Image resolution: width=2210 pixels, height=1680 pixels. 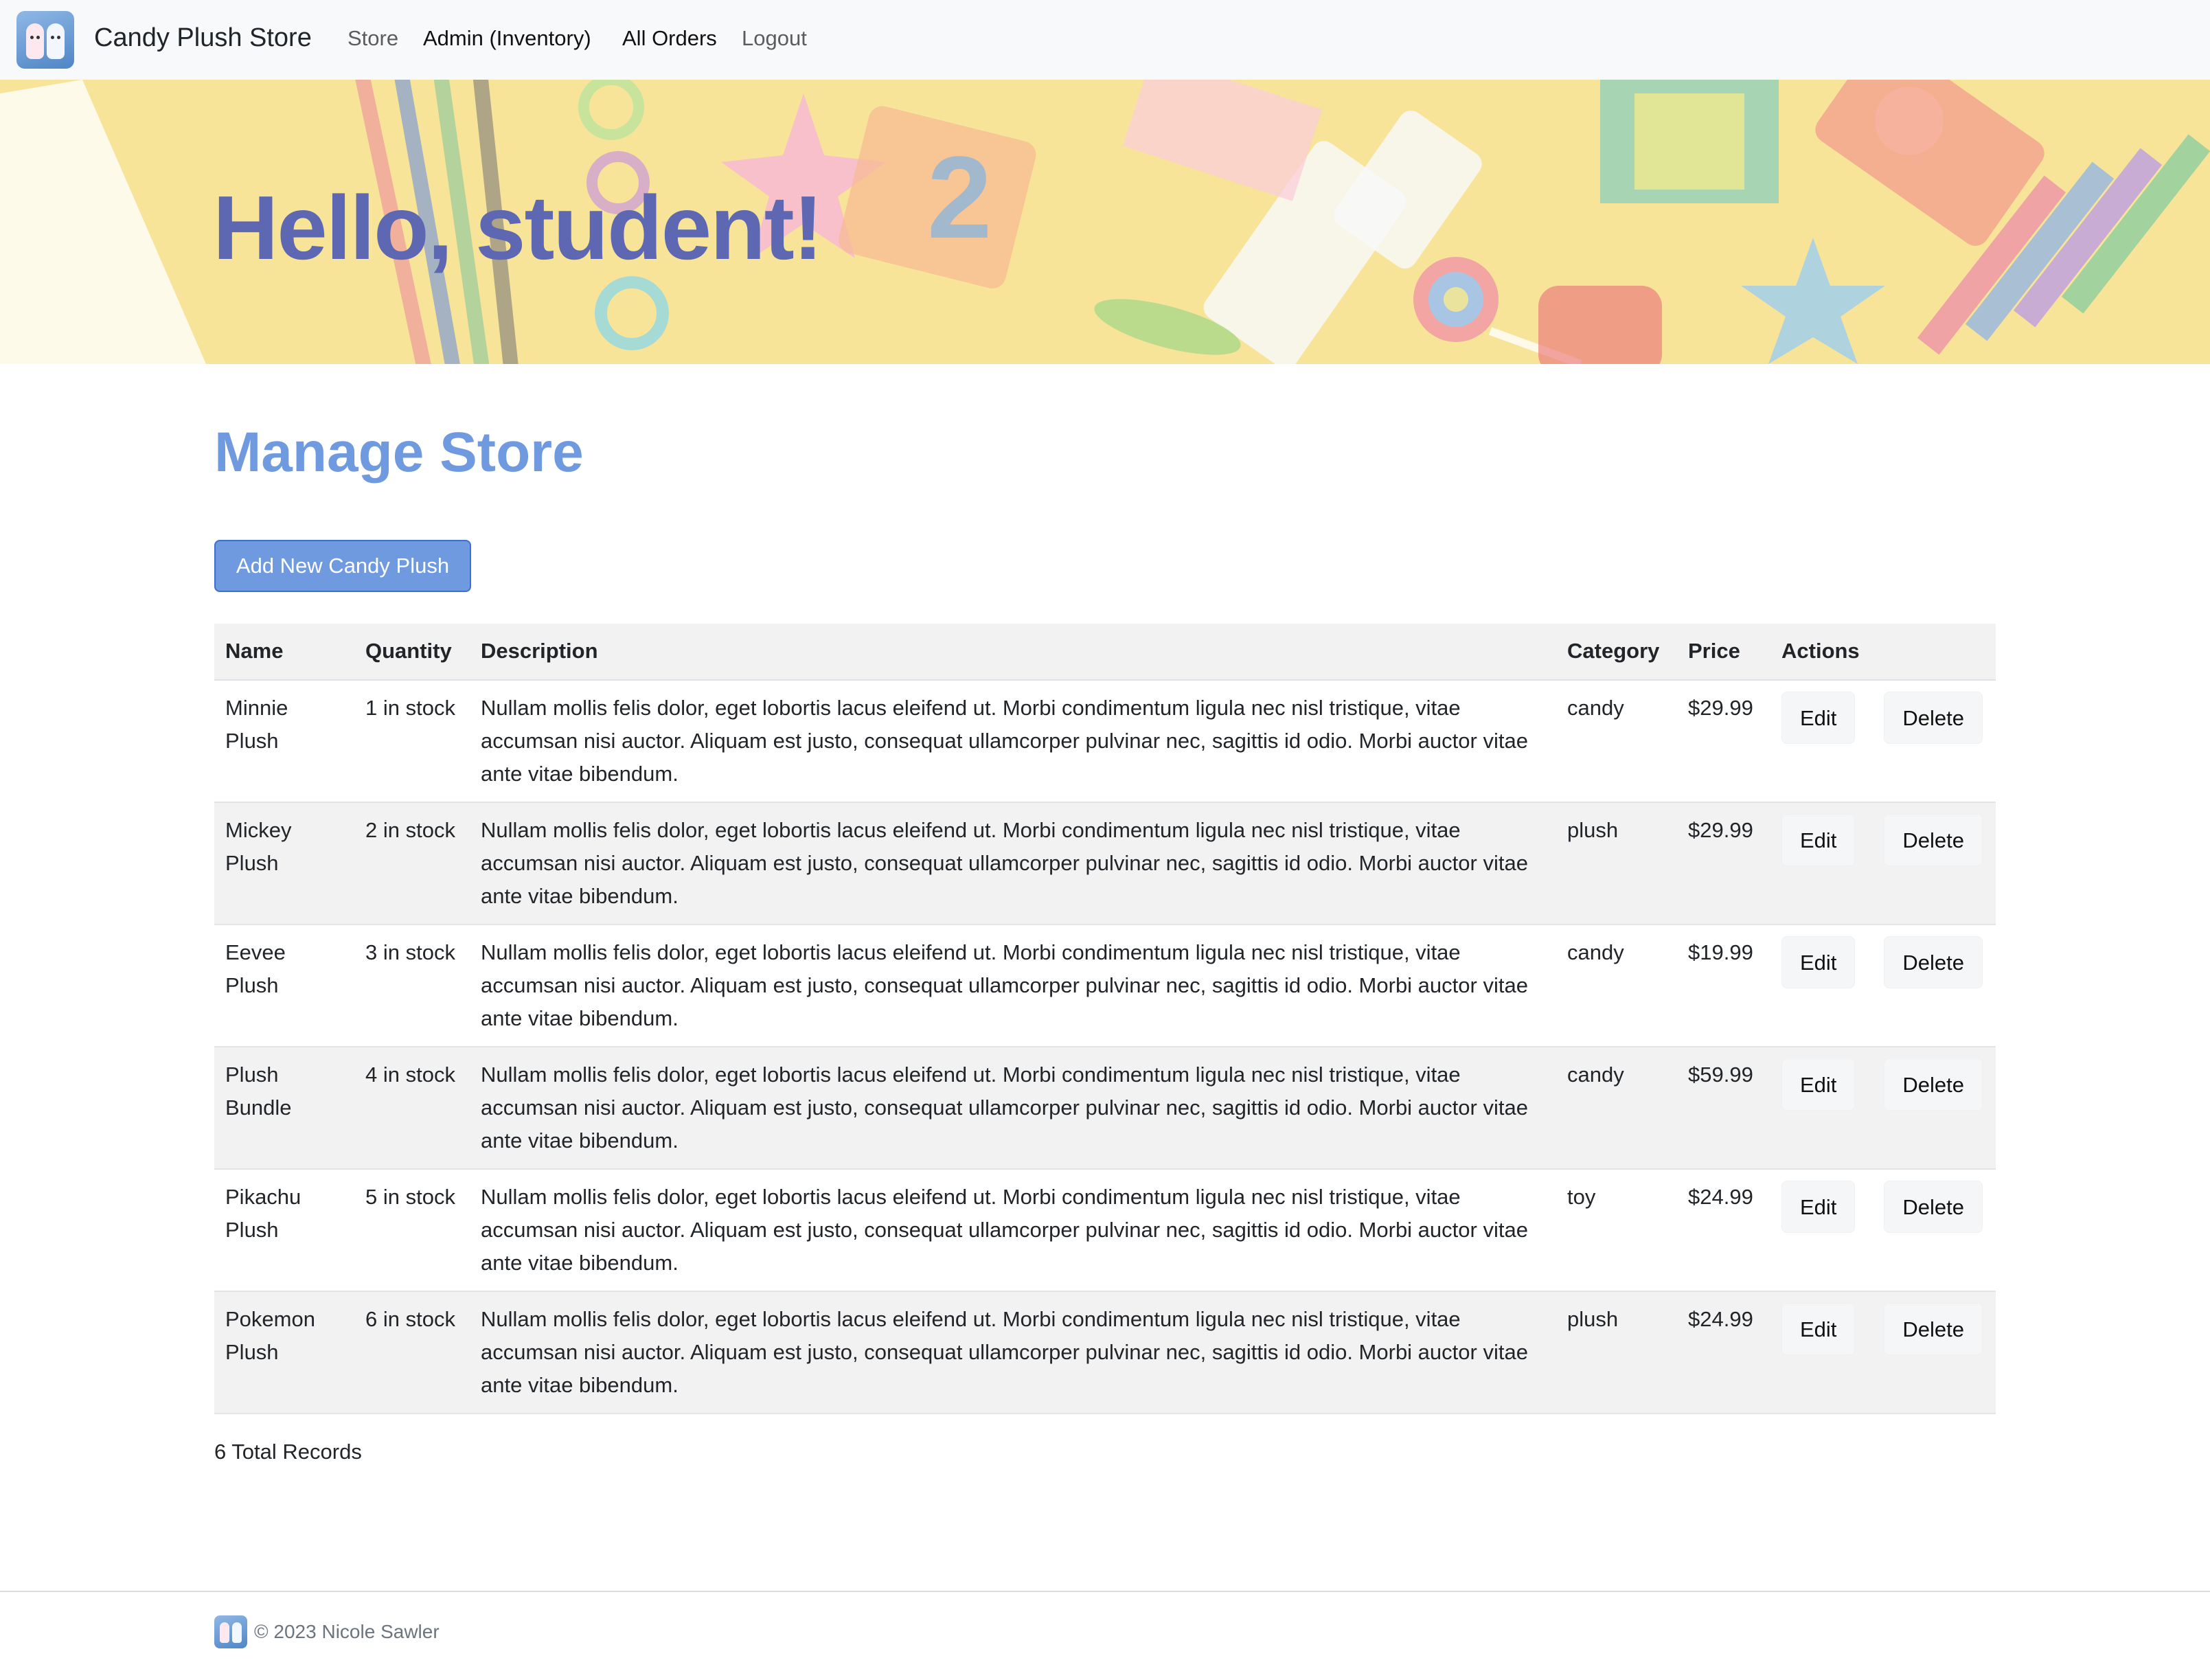 I want to click on brand-name: Candy Plush Store, so click(x=203, y=38).